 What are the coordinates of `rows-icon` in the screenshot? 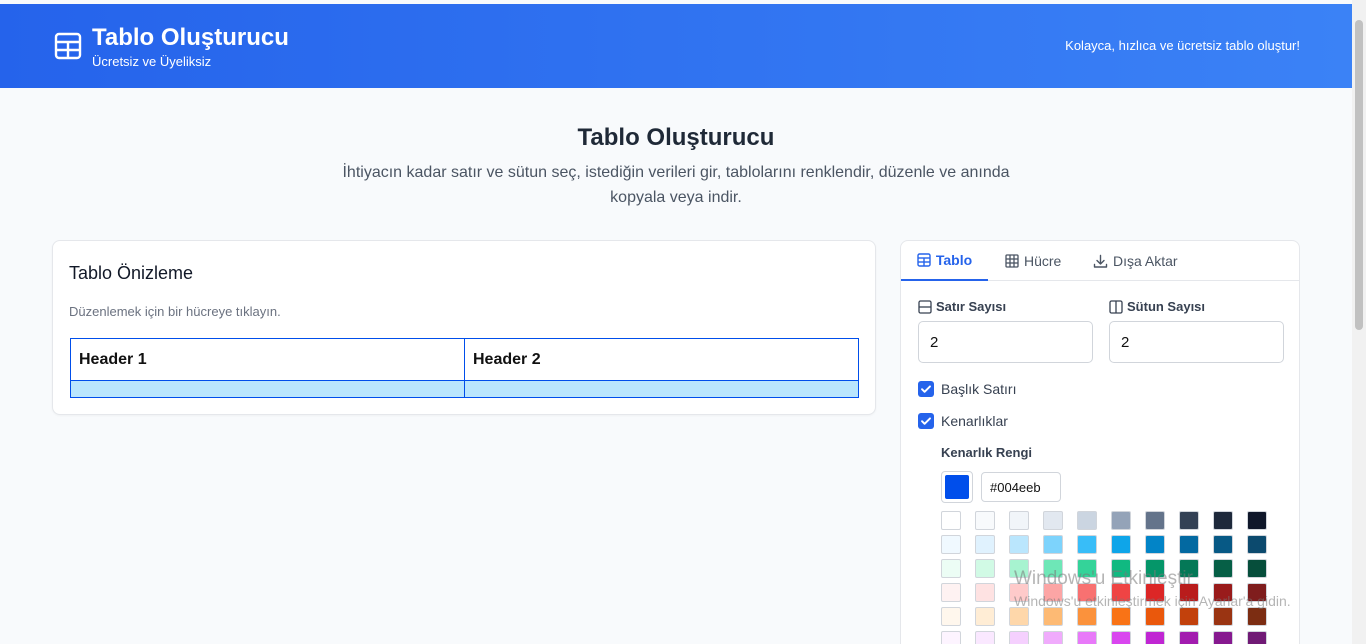 It's located at (925, 306).